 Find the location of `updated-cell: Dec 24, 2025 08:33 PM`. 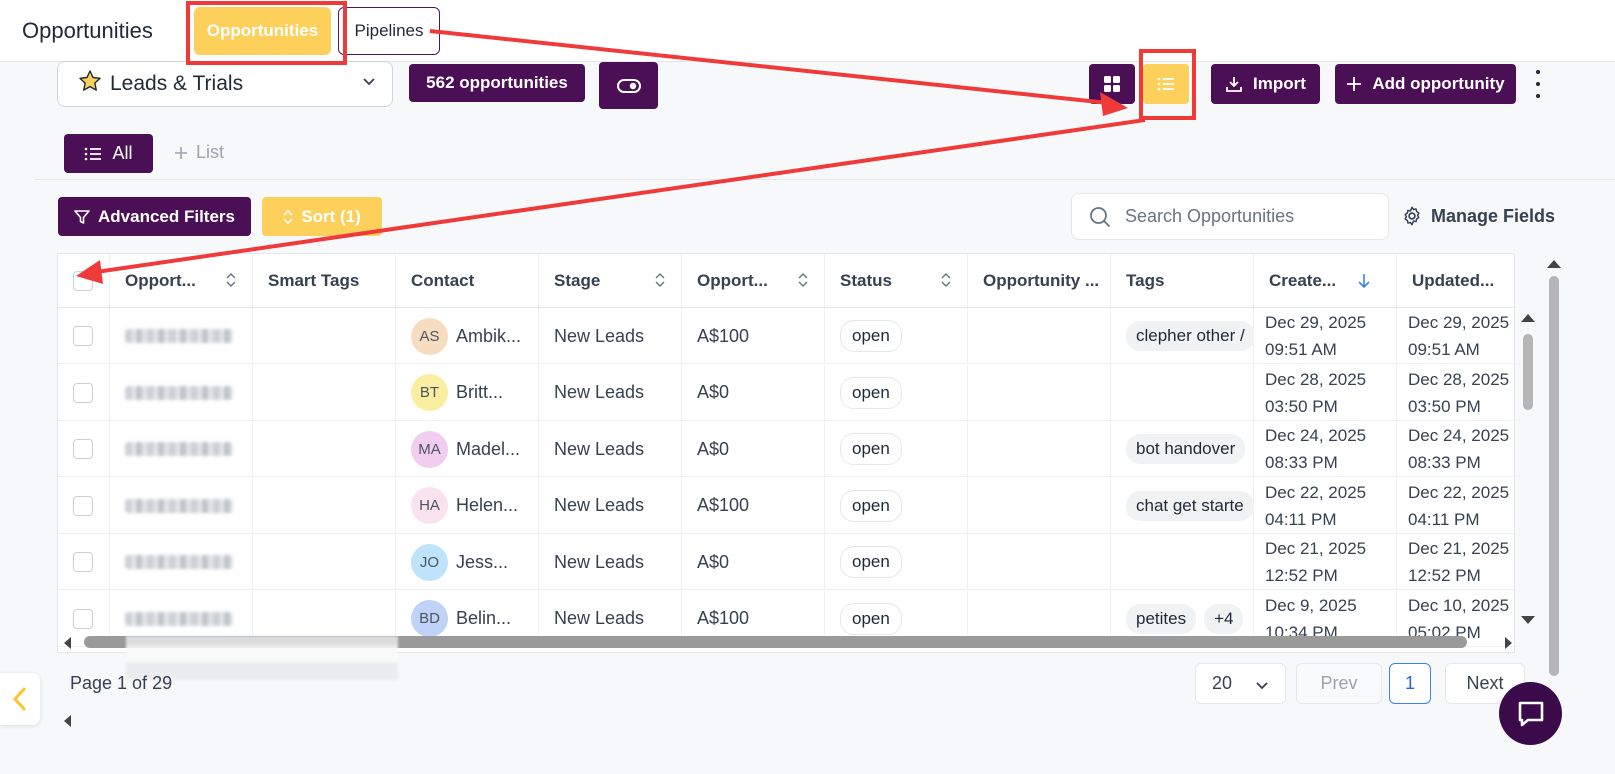

updated-cell: Dec 24, 2025 08:33 PM is located at coordinates (1455, 449).